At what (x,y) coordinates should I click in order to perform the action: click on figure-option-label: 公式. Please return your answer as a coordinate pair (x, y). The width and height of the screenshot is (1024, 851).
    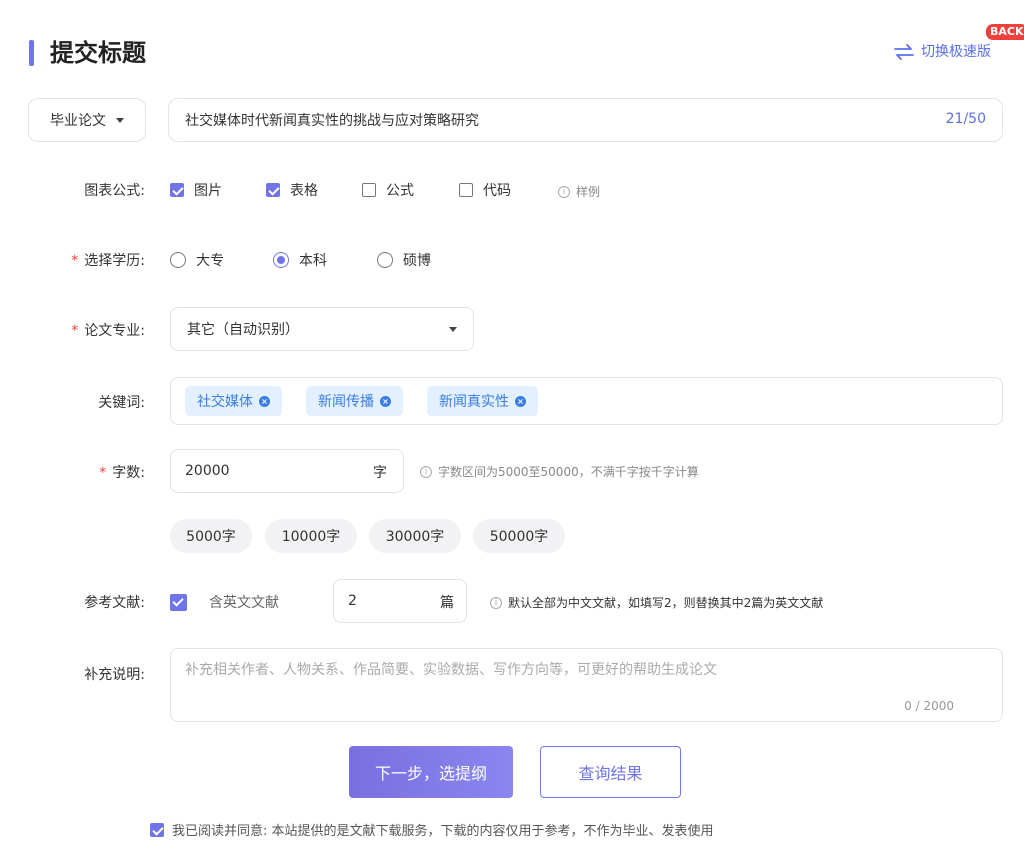
    Looking at the image, I should click on (400, 191).